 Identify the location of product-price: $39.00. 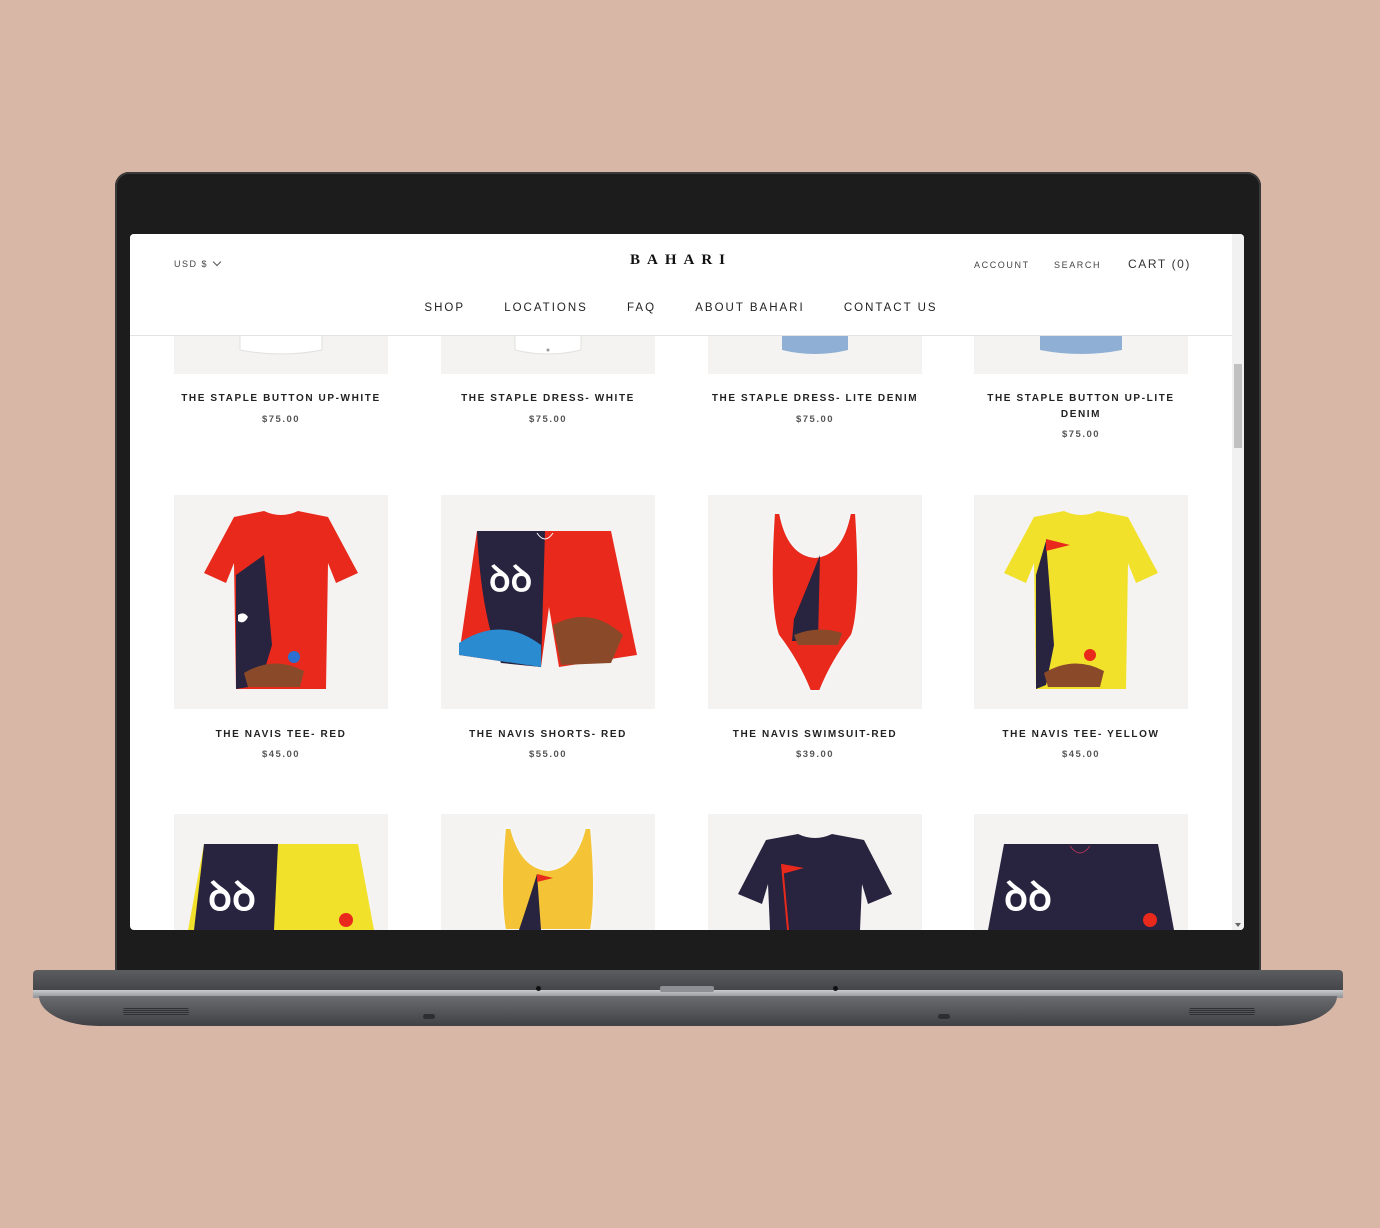
(815, 754).